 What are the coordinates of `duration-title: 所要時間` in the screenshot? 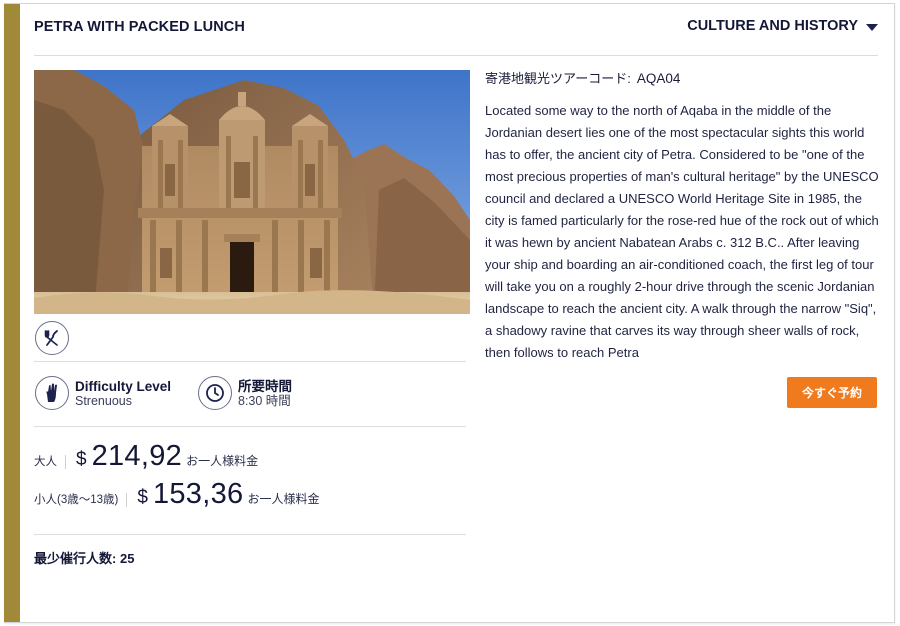 It's located at (265, 386).